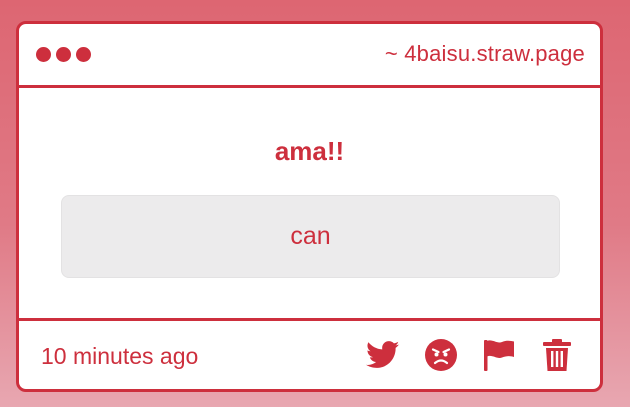  I want to click on answer-text: can, so click(310, 236).